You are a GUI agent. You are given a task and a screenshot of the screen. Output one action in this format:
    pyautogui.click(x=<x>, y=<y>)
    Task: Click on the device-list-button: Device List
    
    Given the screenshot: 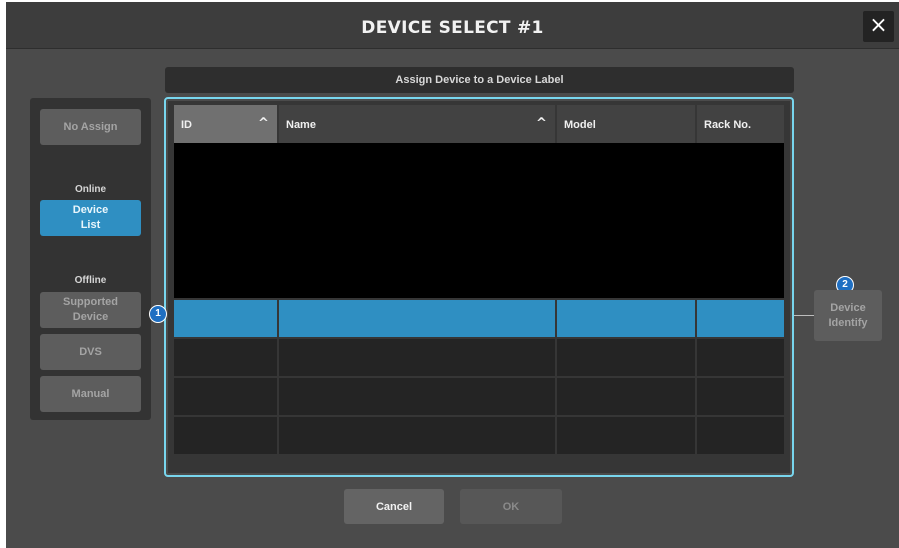 What is the action you would take?
    pyautogui.click(x=90, y=218)
    